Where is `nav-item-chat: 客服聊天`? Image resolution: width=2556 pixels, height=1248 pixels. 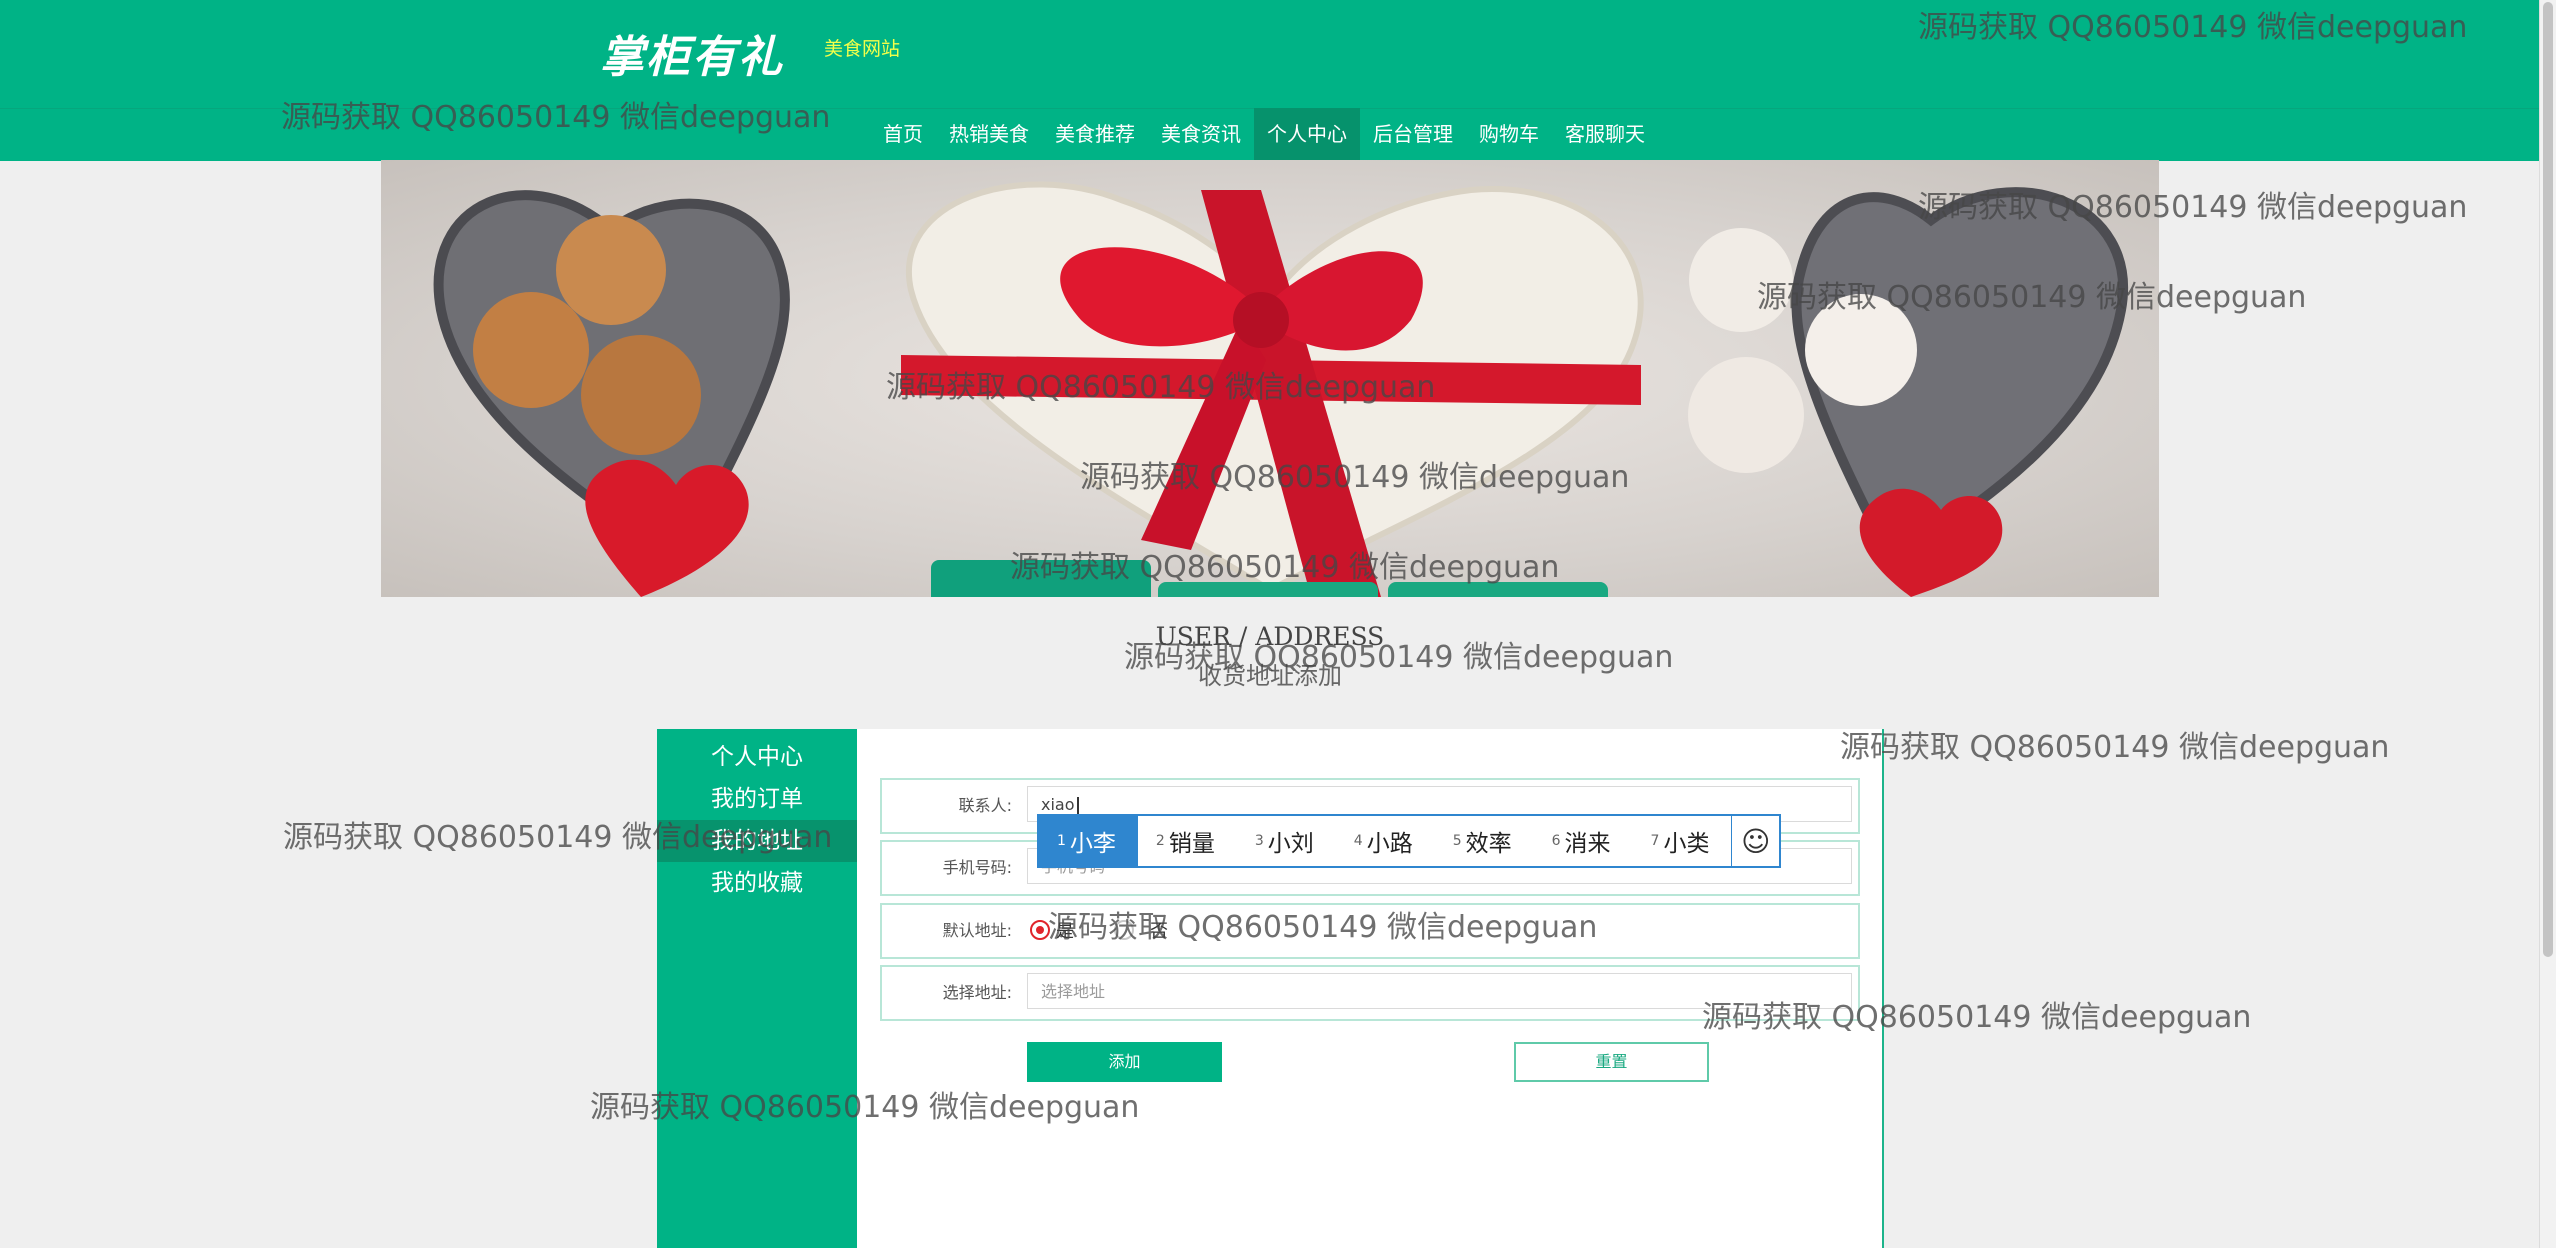 nav-item-chat: 客服聊天 is located at coordinates (1605, 134).